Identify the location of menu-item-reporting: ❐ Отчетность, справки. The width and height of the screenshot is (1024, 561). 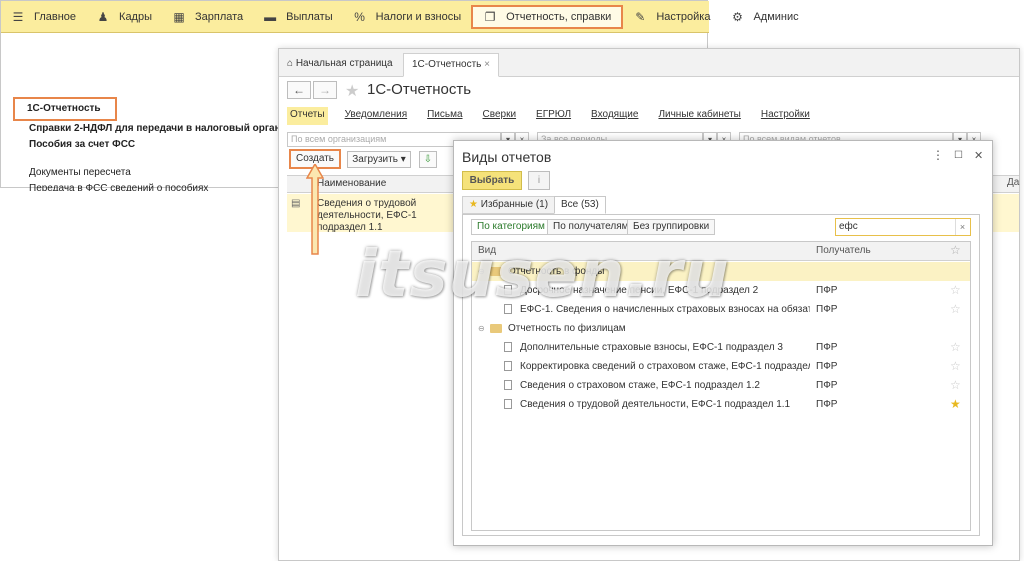
(547, 16).